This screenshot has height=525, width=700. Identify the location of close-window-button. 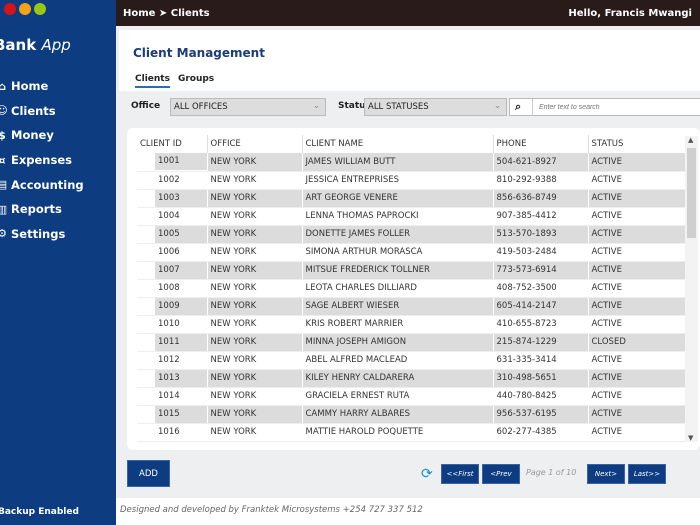
(10, 9).